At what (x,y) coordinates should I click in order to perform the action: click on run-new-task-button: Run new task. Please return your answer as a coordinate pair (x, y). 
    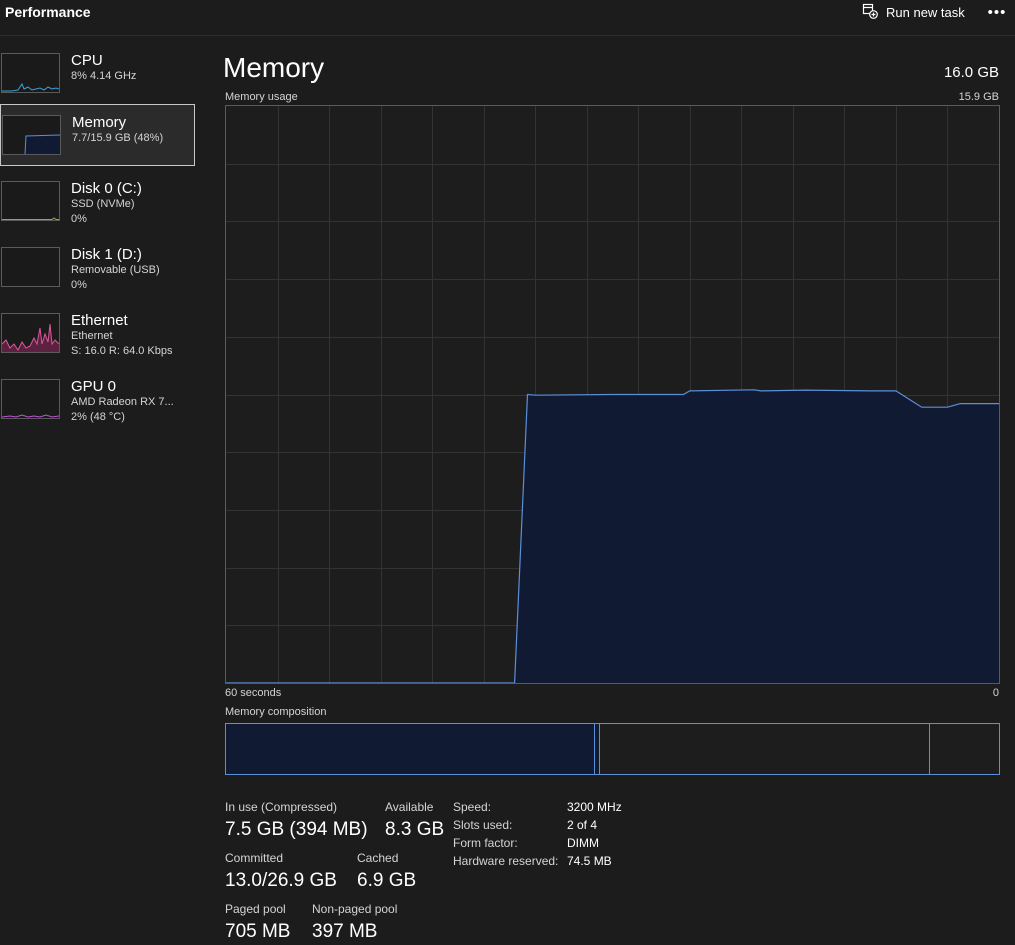
    Looking at the image, I should click on (913, 12).